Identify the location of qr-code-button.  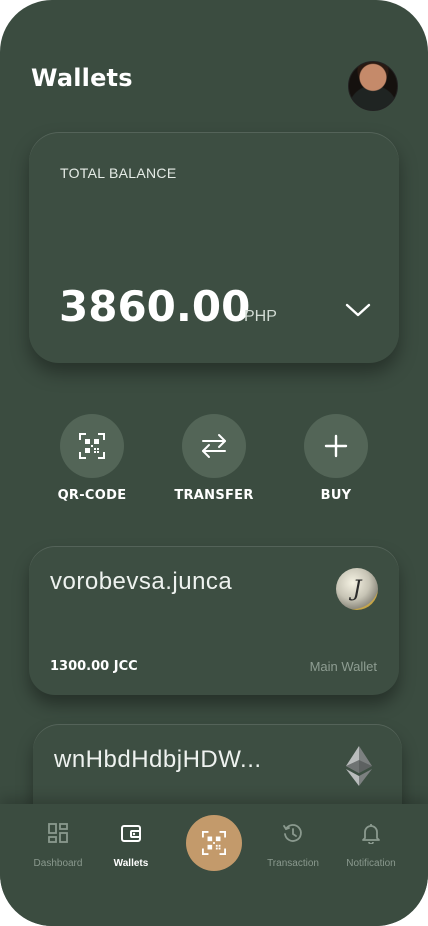
(92, 446).